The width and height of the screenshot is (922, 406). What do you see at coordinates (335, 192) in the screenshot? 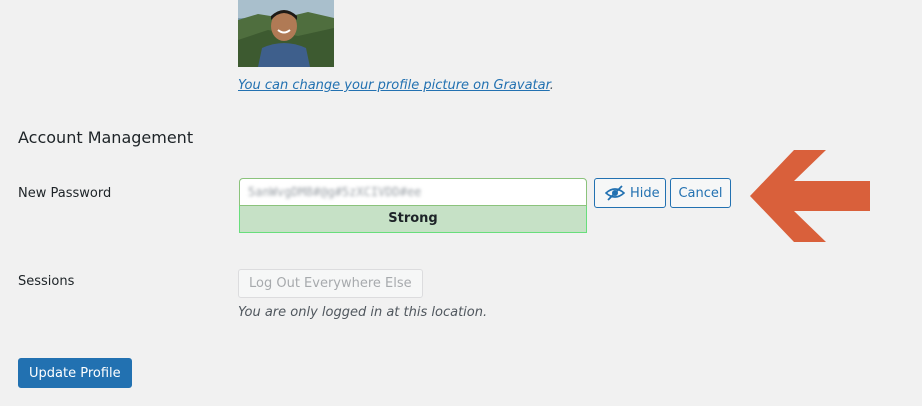
I see `new-password-value: 5anWvgDM8#@g#5zXCIVDD#ee` at bounding box center [335, 192].